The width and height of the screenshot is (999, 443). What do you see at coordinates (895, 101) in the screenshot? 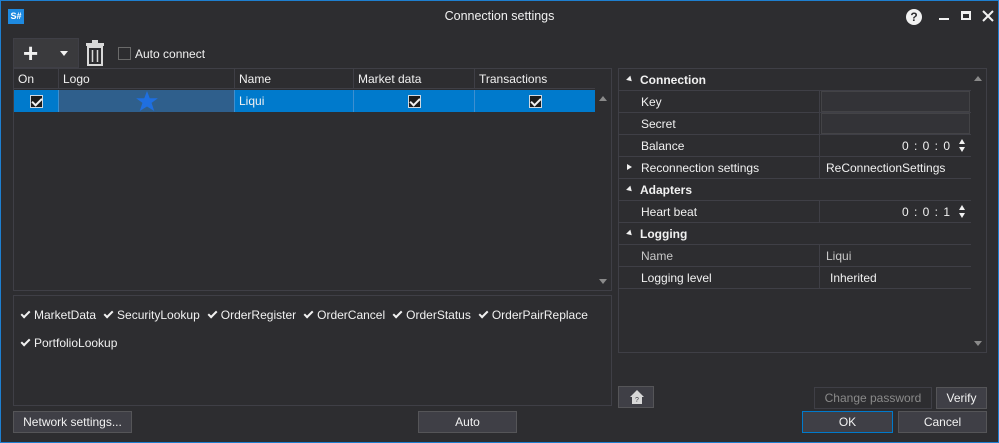
I see `key-input` at bounding box center [895, 101].